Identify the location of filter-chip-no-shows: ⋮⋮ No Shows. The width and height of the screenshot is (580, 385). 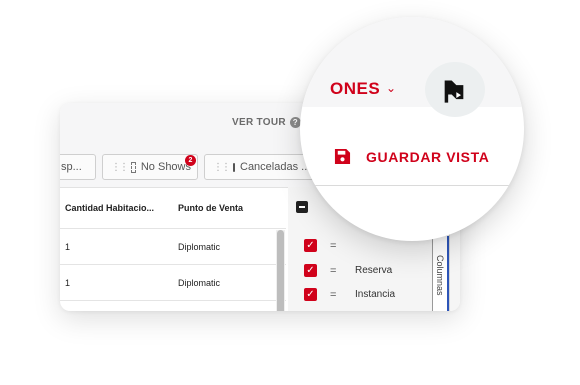
(150, 167).